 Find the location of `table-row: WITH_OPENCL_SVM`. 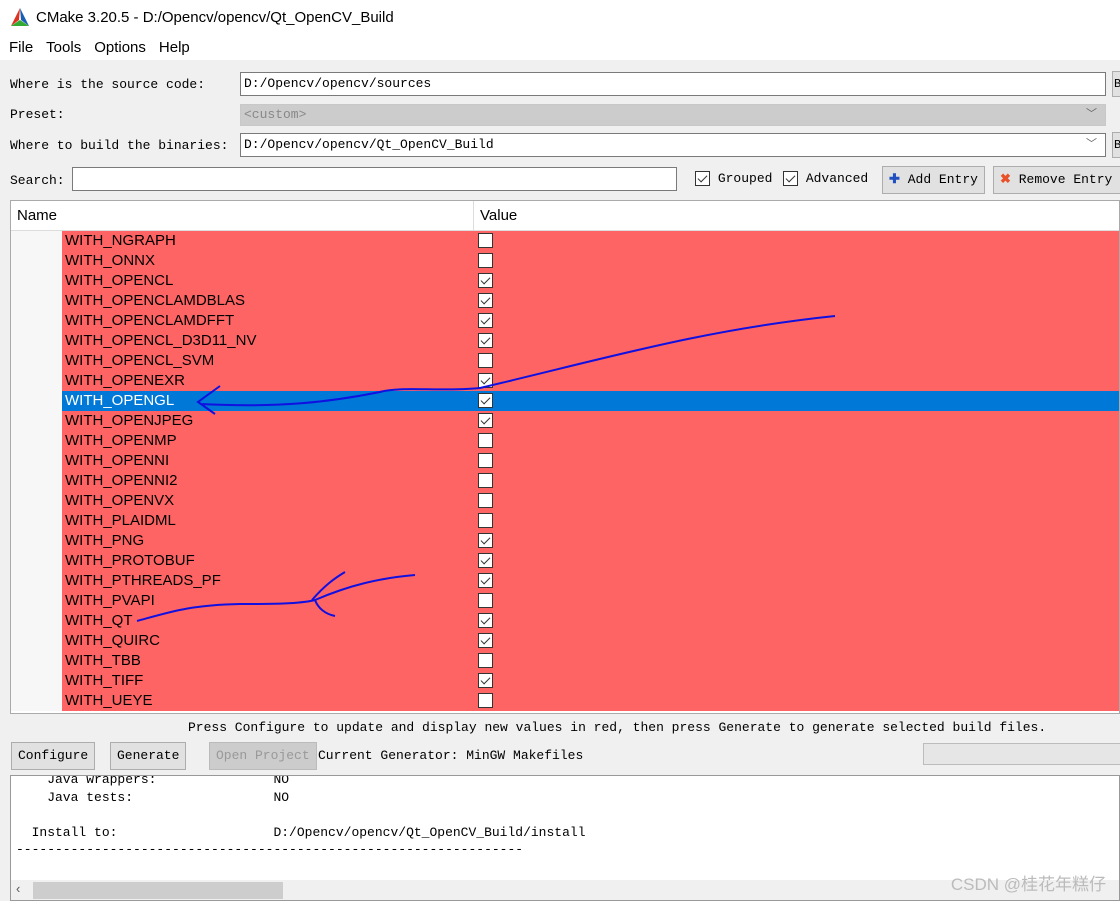

table-row: WITH_OPENCL_SVM is located at coordinates (565, 361).